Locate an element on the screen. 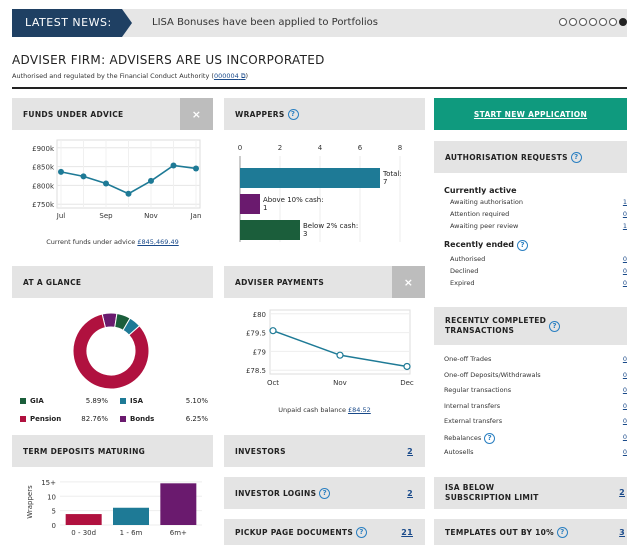 The height and width of the screenshot is (545, 627). isa-count-link: 2 is located at coordinates (622, 493).